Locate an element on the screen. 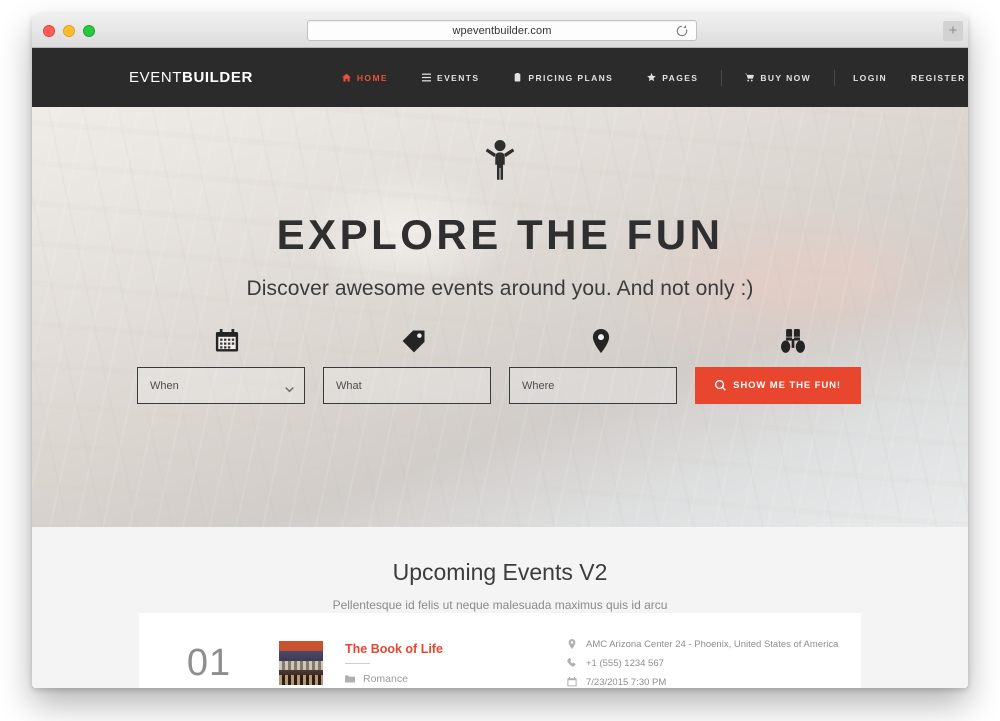 This screenshot has width=1000, height=721. search-input-when-label: When is located at coordinates (164, 385).